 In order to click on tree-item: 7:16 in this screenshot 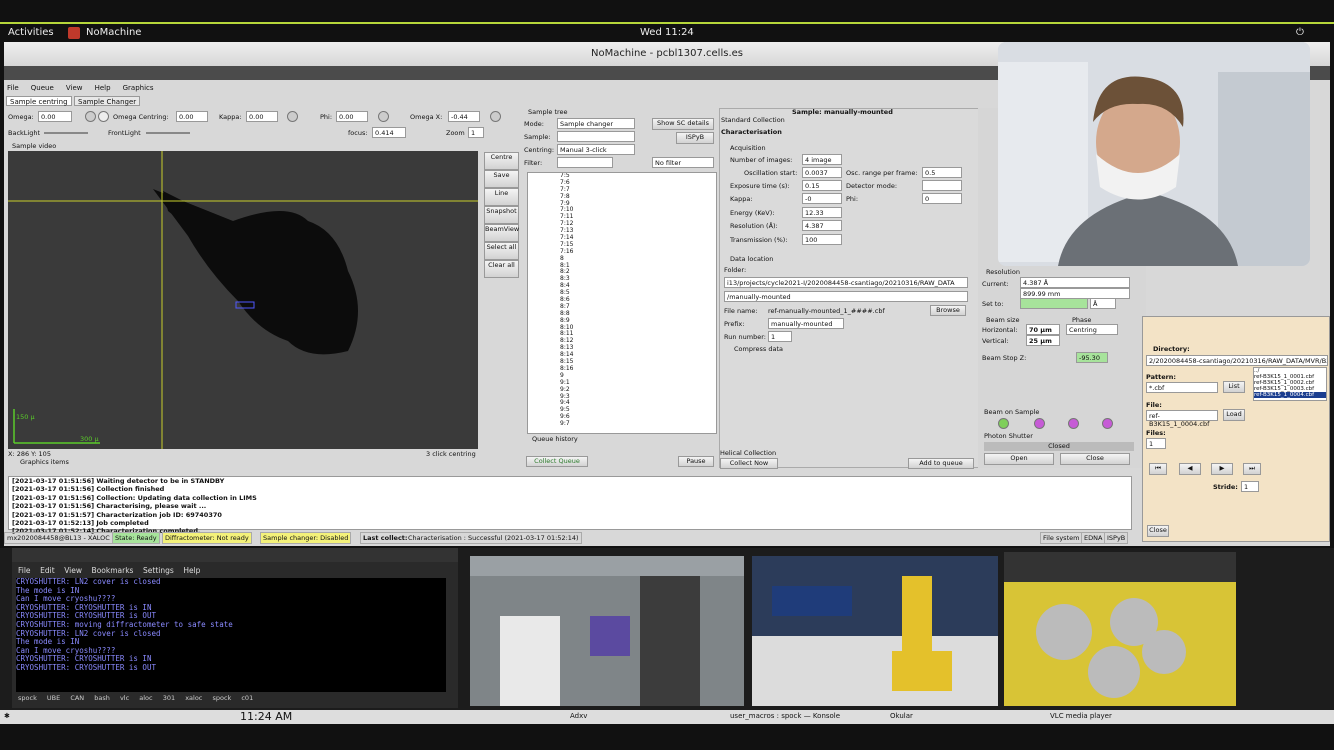, I will do `click(638, 252)`.